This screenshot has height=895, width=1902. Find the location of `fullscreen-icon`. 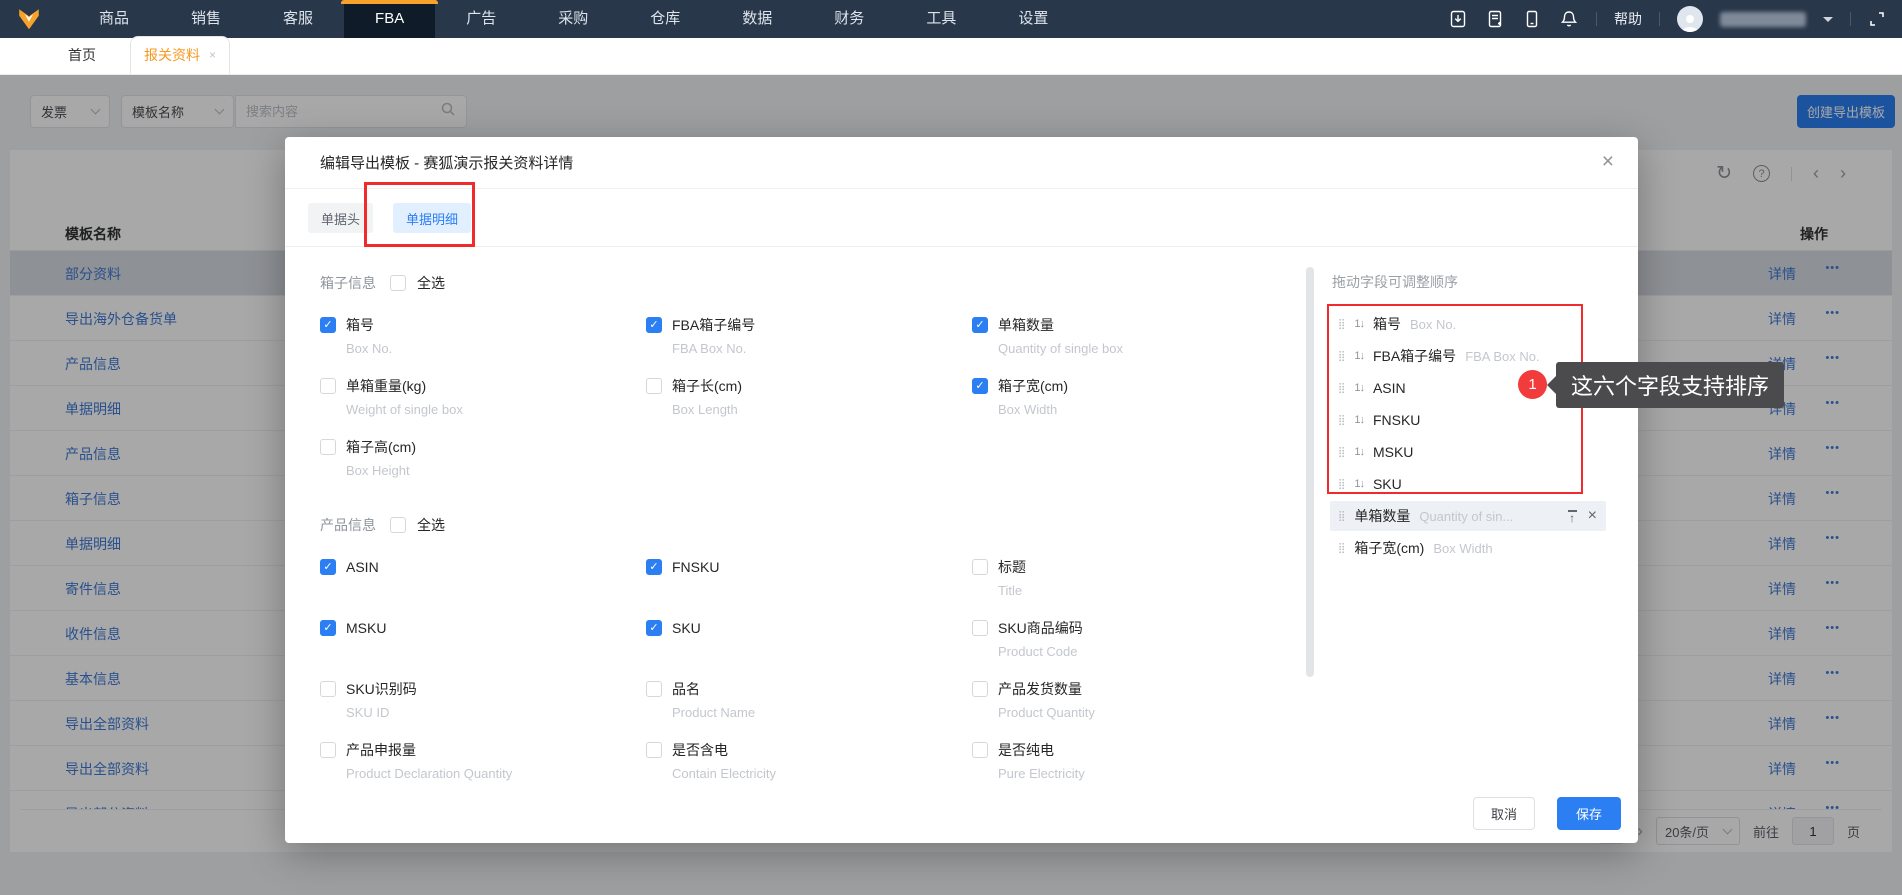

fullscreen-icon is located at coordinates (1877, 19).